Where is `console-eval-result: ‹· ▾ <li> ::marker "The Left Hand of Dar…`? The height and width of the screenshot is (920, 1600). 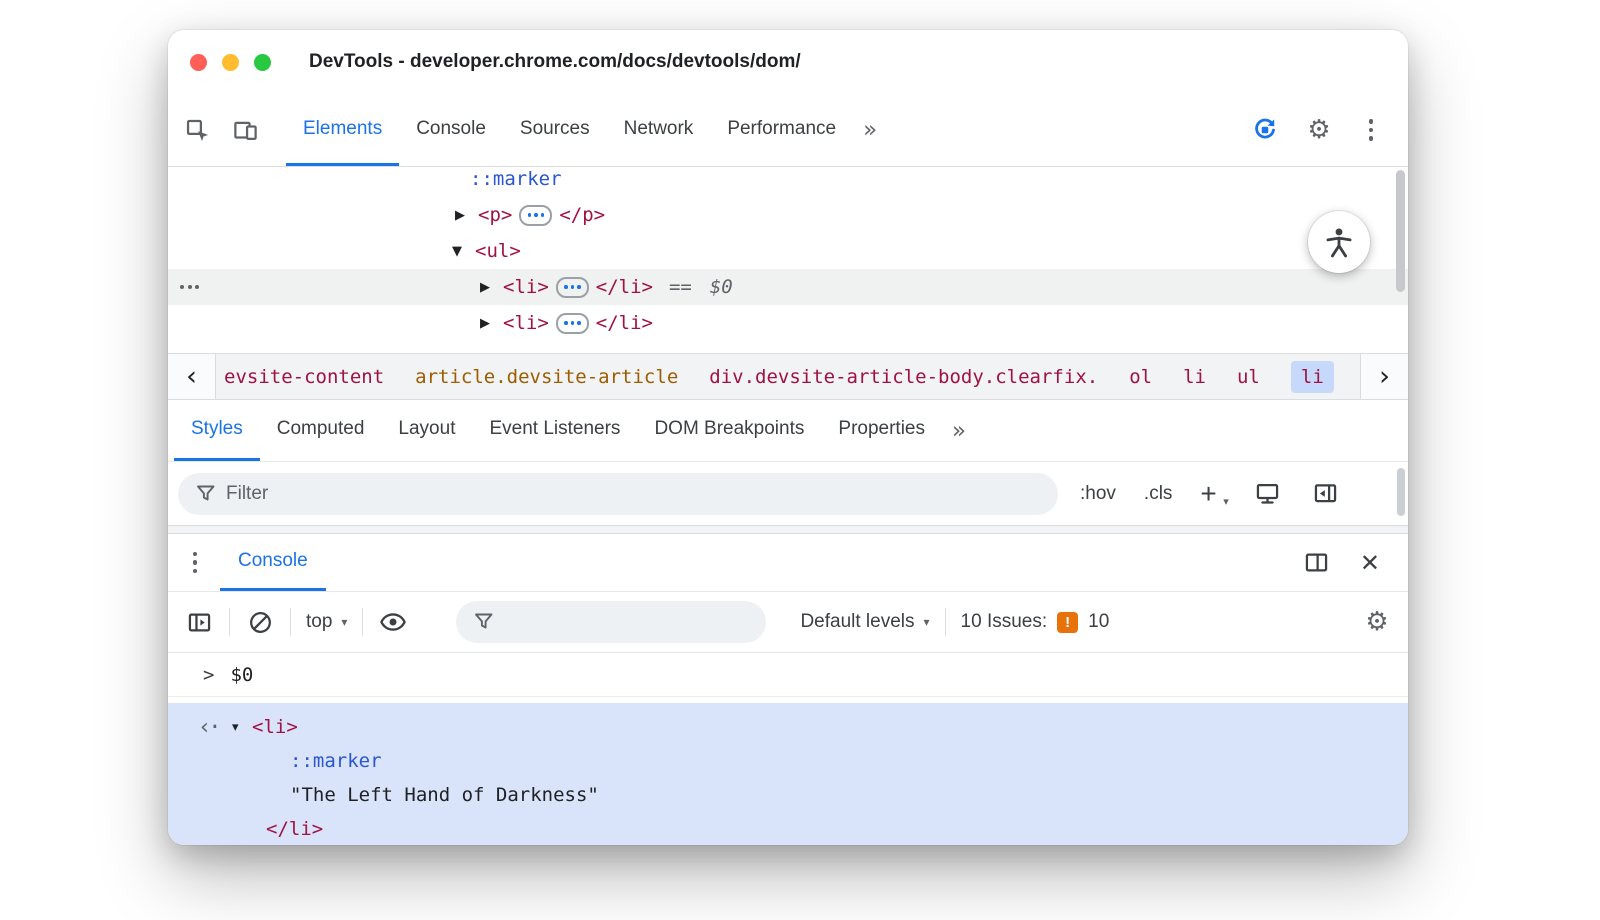 console-eval-result: ‹· ▾ <li> ::marker "The Left Hand of Dar… is located at coordinates (788, 774).